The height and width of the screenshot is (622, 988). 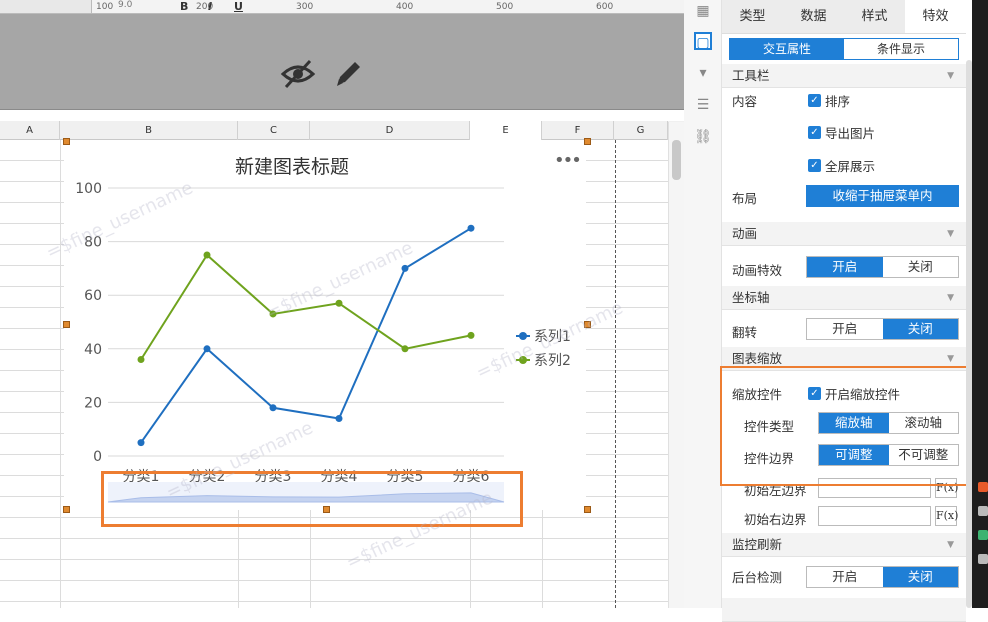 I want to click on section-title: 坐标轴, so click(x=751, y=297).